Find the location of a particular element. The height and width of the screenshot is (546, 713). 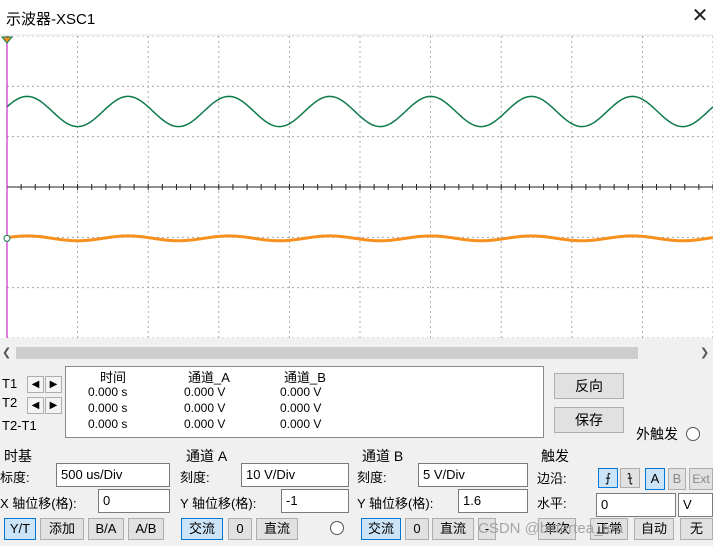

t2-right-arrow-icon: ▶ is located at coordinates (53, 405).